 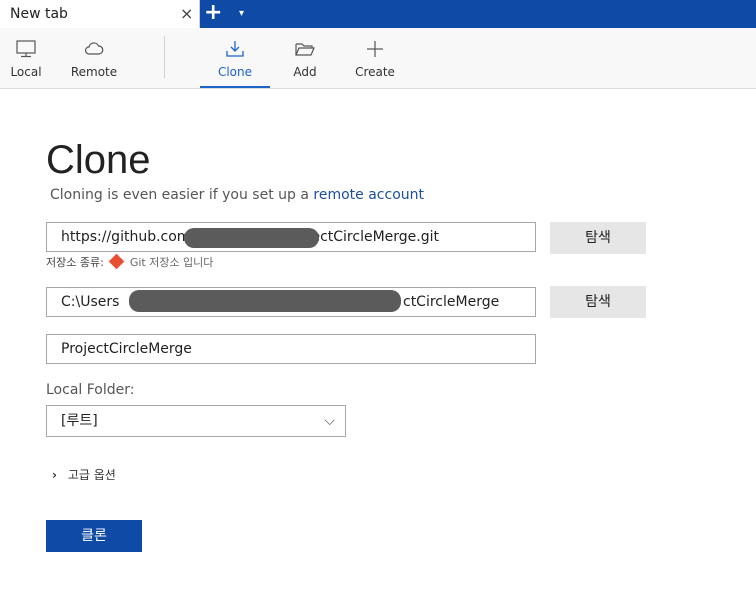 I want to click on tab-title: New tab, so click(x=39, y=14).